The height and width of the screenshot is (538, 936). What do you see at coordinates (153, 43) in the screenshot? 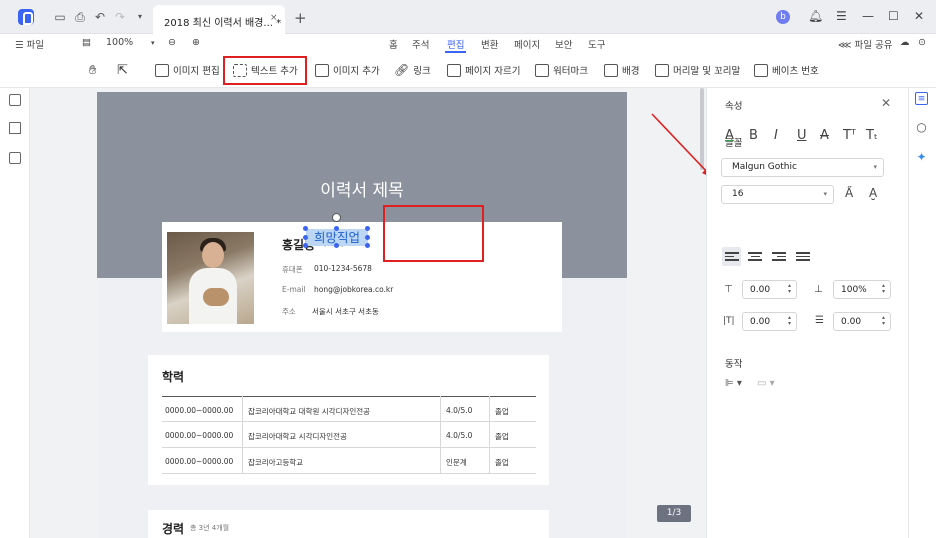
I see `zoom-dropdown-icon: ▾` at bounding box center [153, 43].